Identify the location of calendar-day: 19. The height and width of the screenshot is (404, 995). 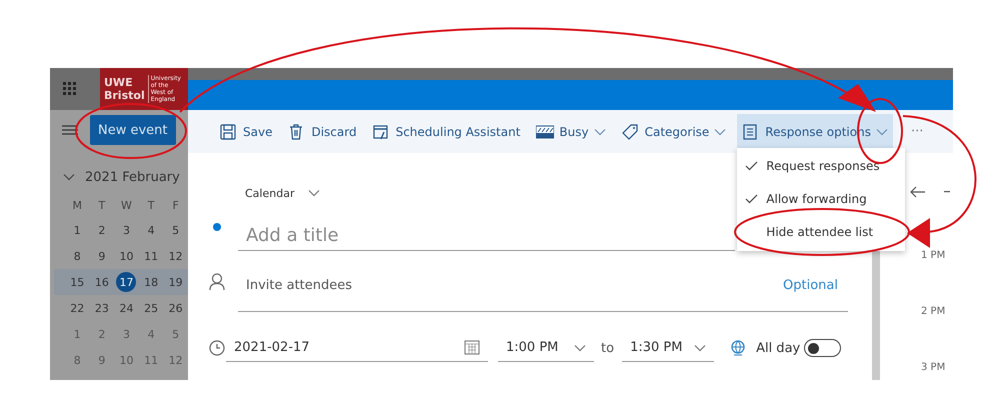
(176, 282).